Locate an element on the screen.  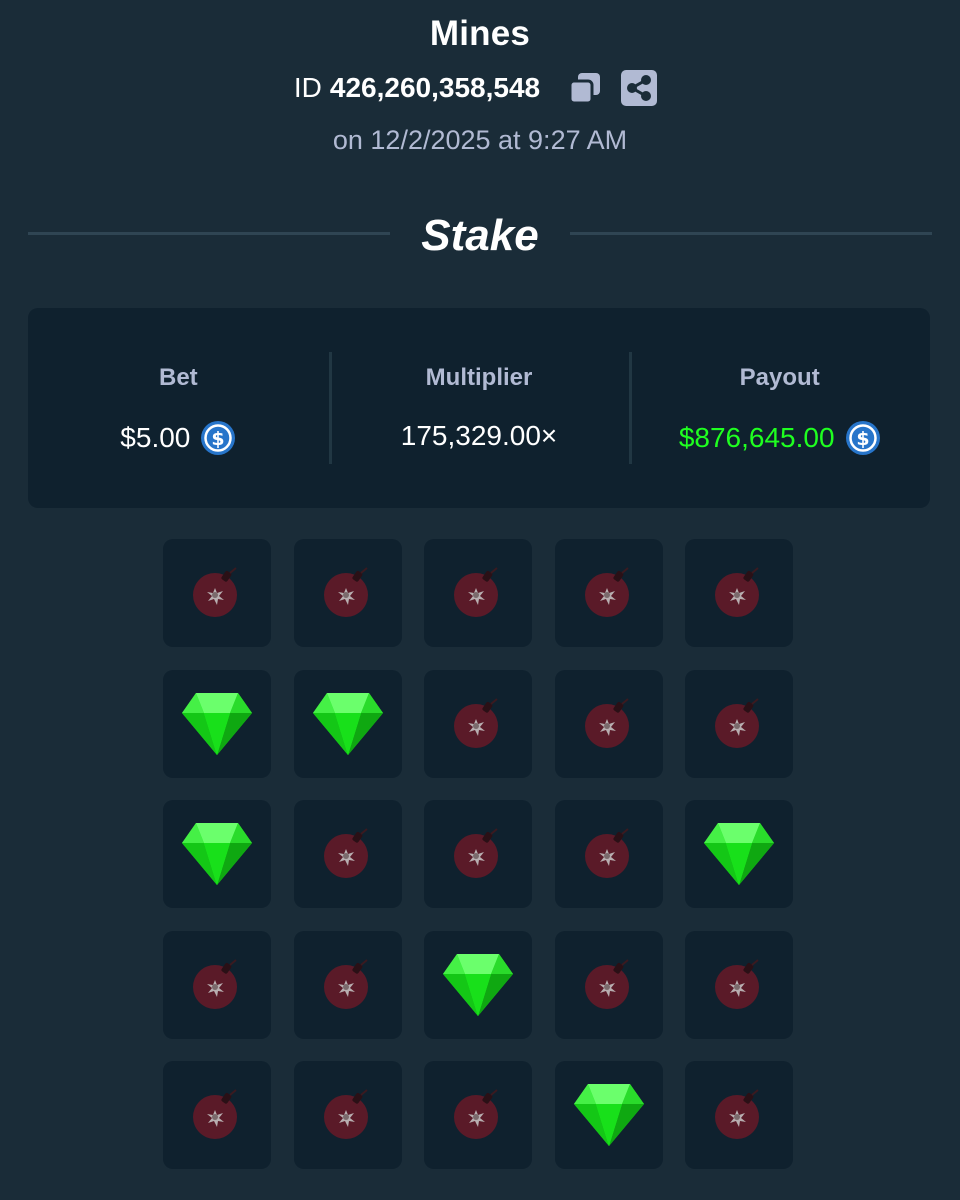
tile-r2c4 is located at coordinates (608, 723).